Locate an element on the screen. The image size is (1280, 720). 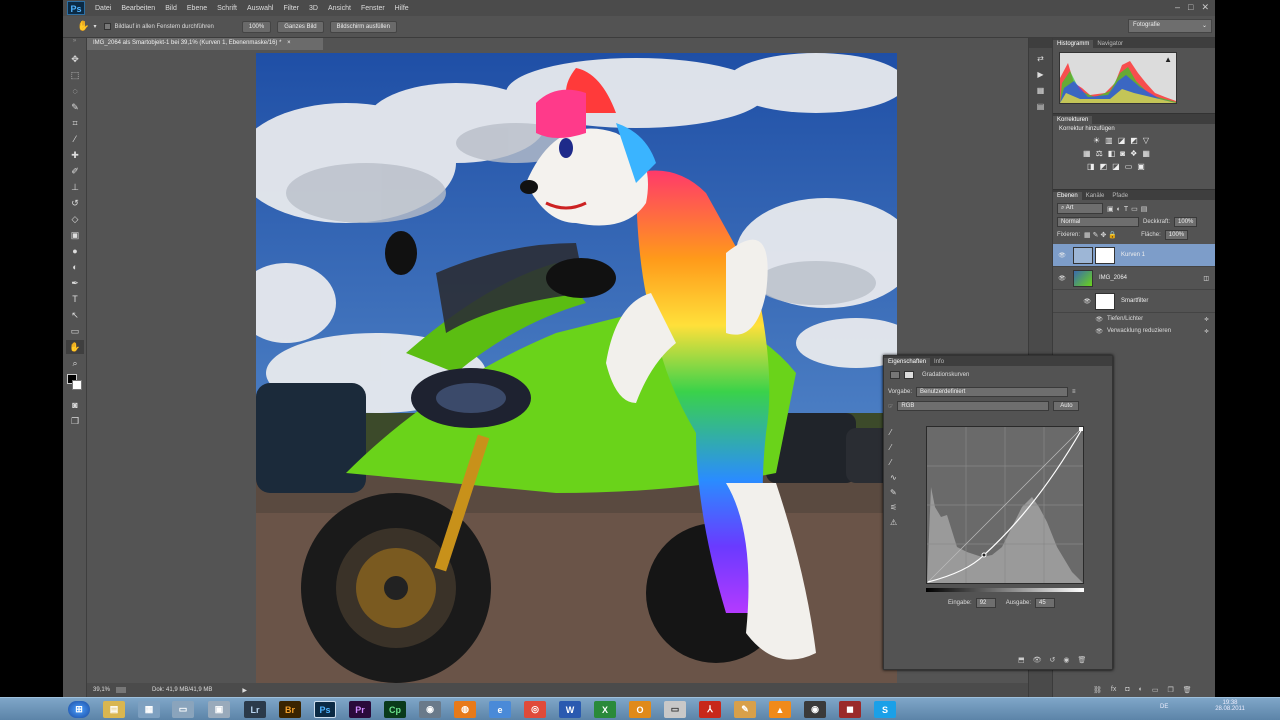
app-icon: ▣ is located at coordinates (219, 709).